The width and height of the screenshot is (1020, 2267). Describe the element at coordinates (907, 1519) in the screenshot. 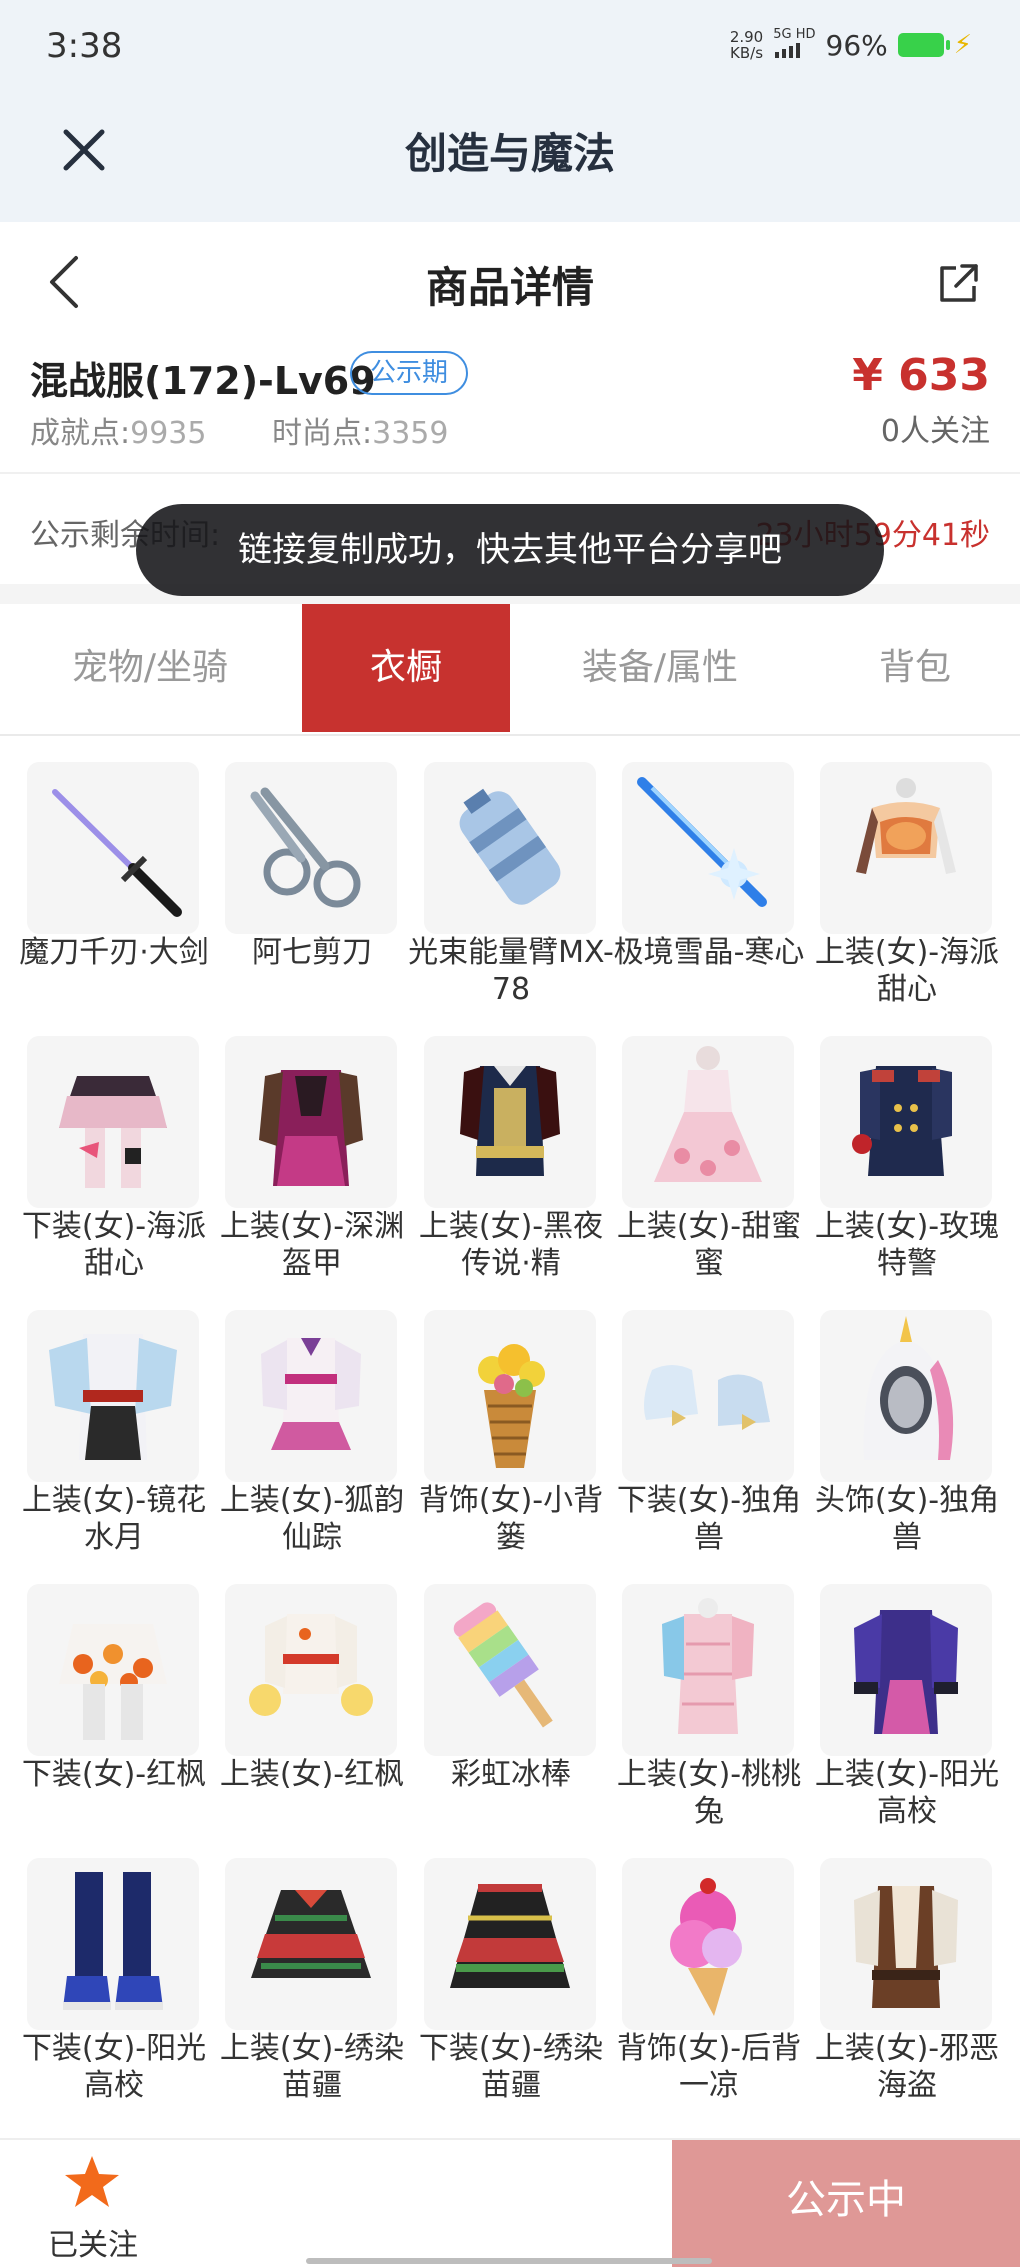

I see `item-label: 头饰(女)-独角兽` at that location.